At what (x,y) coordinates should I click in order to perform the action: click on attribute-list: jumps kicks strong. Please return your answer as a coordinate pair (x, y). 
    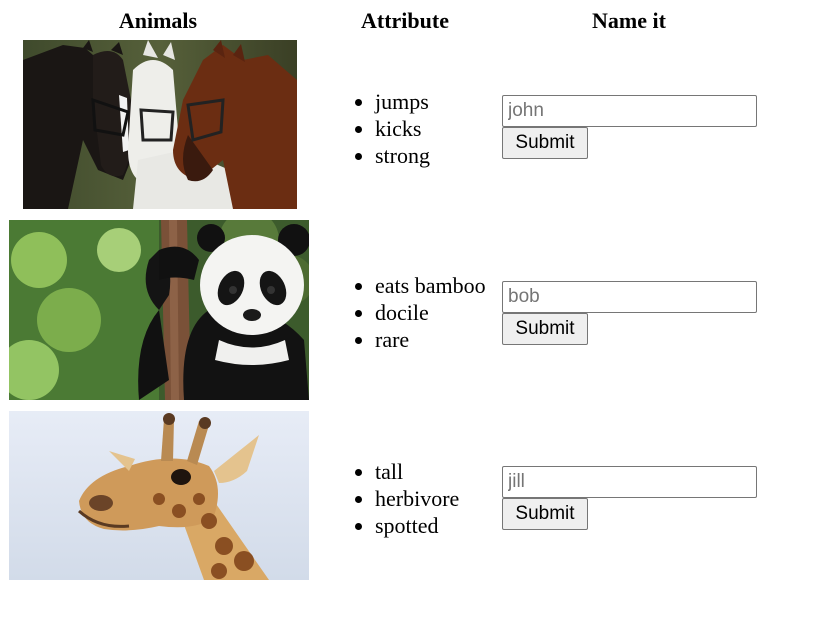
    Looking at the image, I should click on (382, 128).